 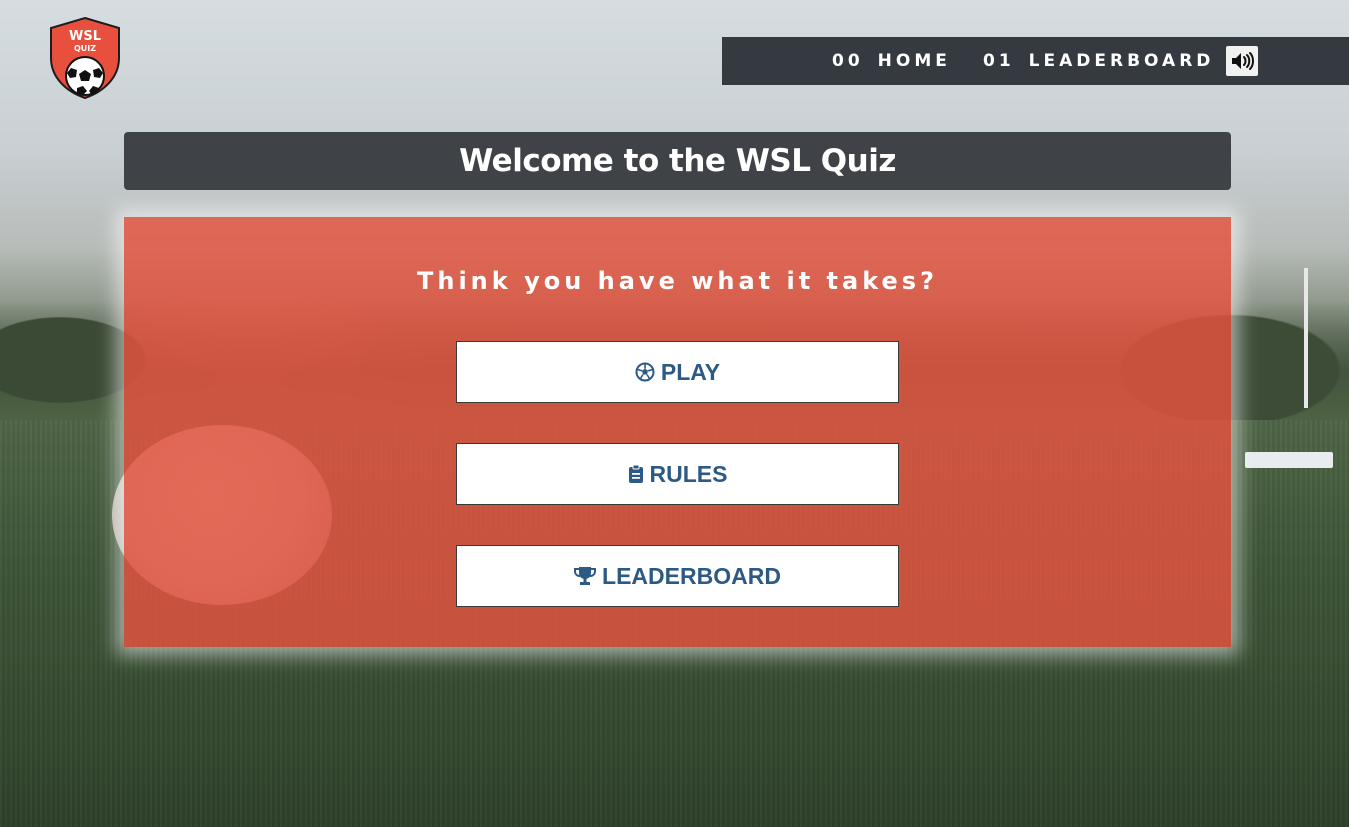 What do you see at coordinates (1121, 61) in the screenshot?
I see `nav-leaderboard-label: LEADERBOARD` at bounding box center [1121, 61].